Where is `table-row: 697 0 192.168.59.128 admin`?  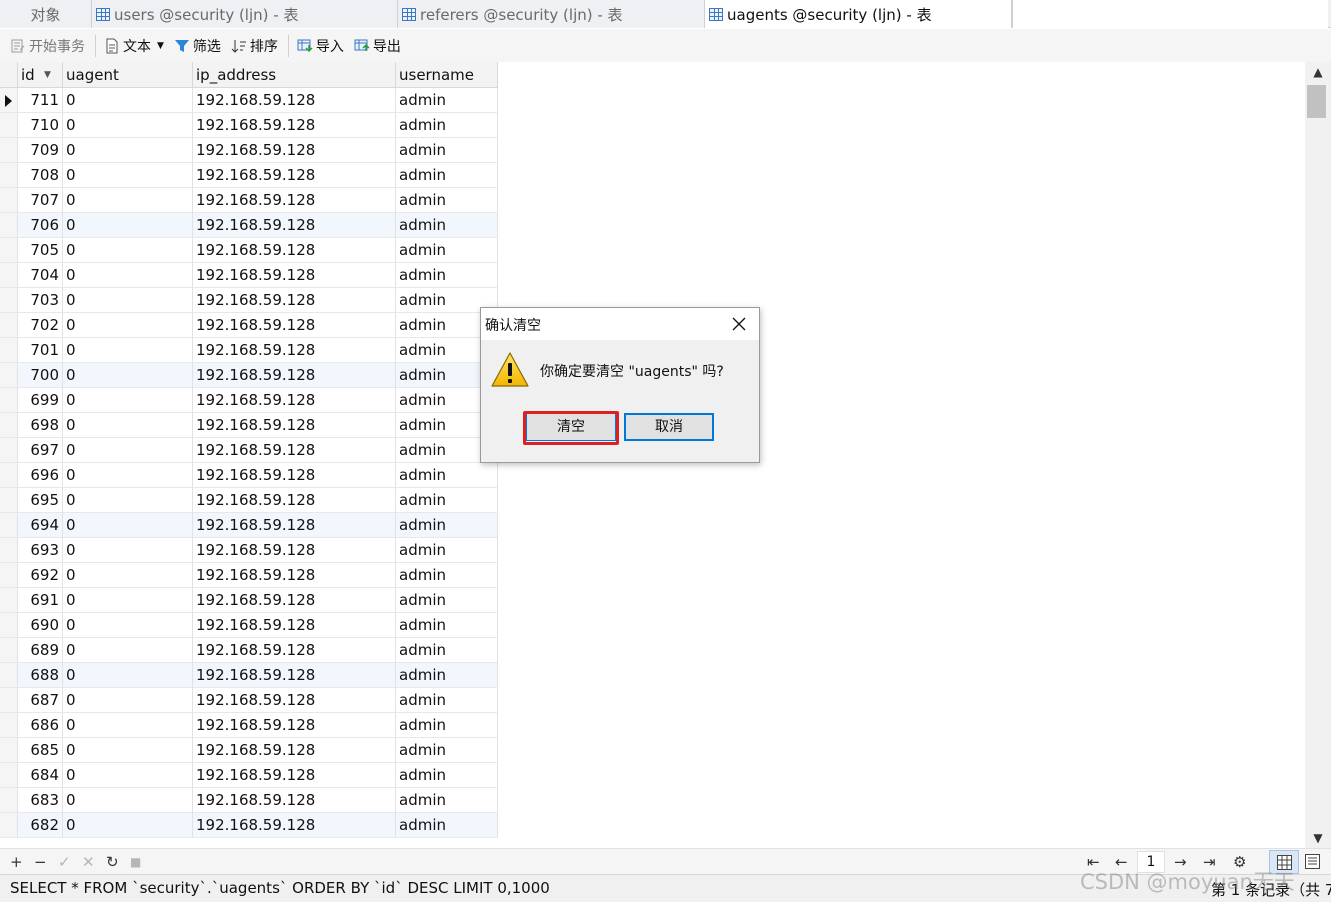 table-row: 697 0 192.168.59.128 admin is located at coordinates (249, 450).